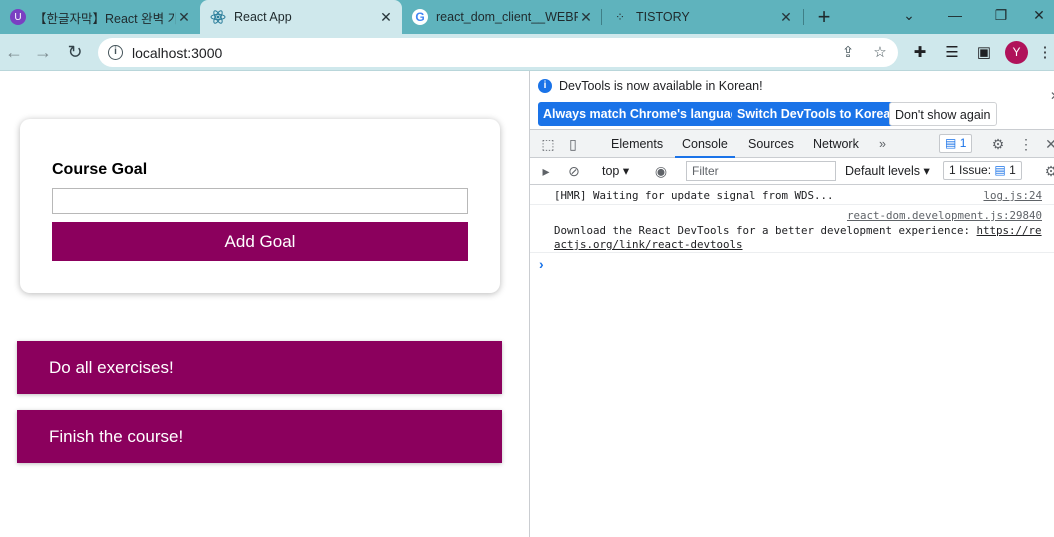  Describe the element at coordinates (541, 264) in the screenshot. I see `console-prompt-chevron-icon: ›` at that location.